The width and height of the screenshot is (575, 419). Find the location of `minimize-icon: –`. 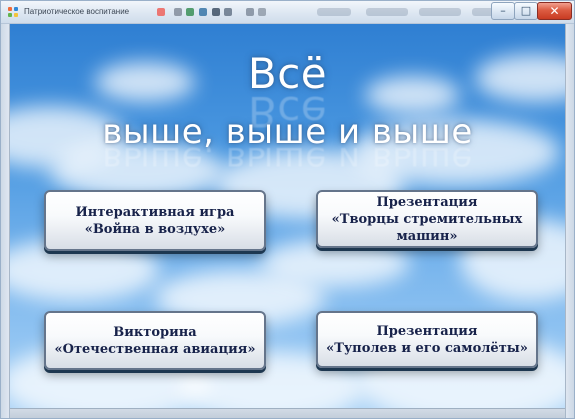

minimize-icon: – is located at coordinates (503, 10).